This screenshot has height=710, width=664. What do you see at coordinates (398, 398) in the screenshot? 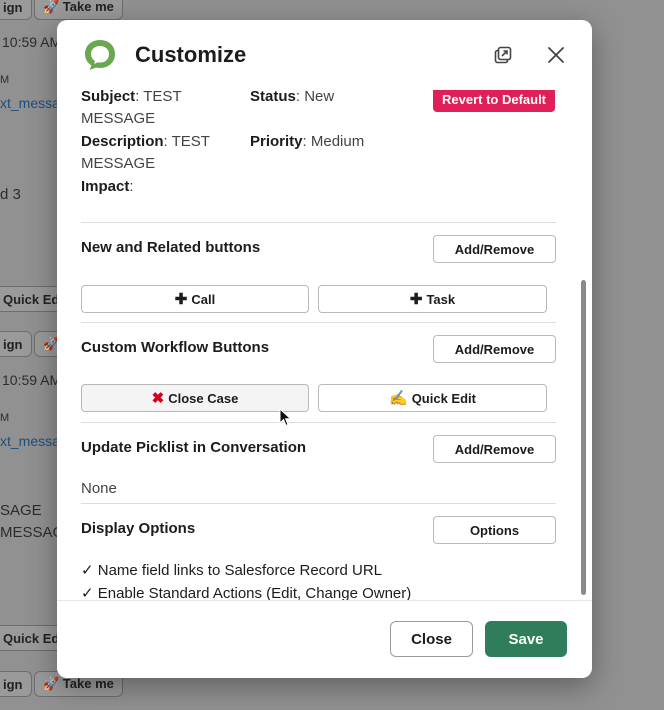
I see `writing-hand-icon: ✍` at bounding box center [398, 398].